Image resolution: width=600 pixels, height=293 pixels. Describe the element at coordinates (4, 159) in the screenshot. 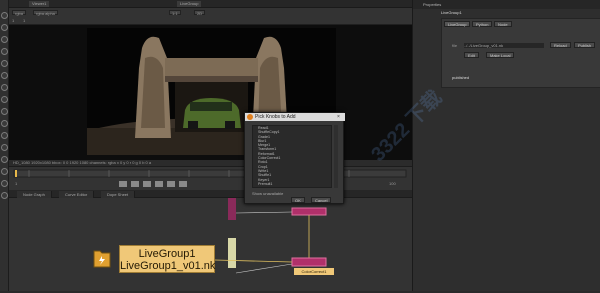

I see `toolsets-icon` at that location.